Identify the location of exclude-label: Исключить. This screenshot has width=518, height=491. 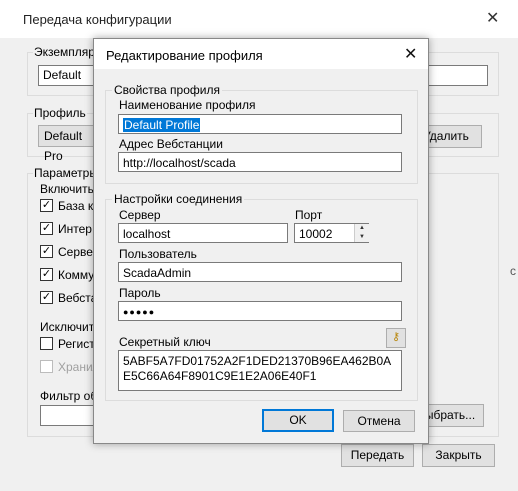
(70, 327).